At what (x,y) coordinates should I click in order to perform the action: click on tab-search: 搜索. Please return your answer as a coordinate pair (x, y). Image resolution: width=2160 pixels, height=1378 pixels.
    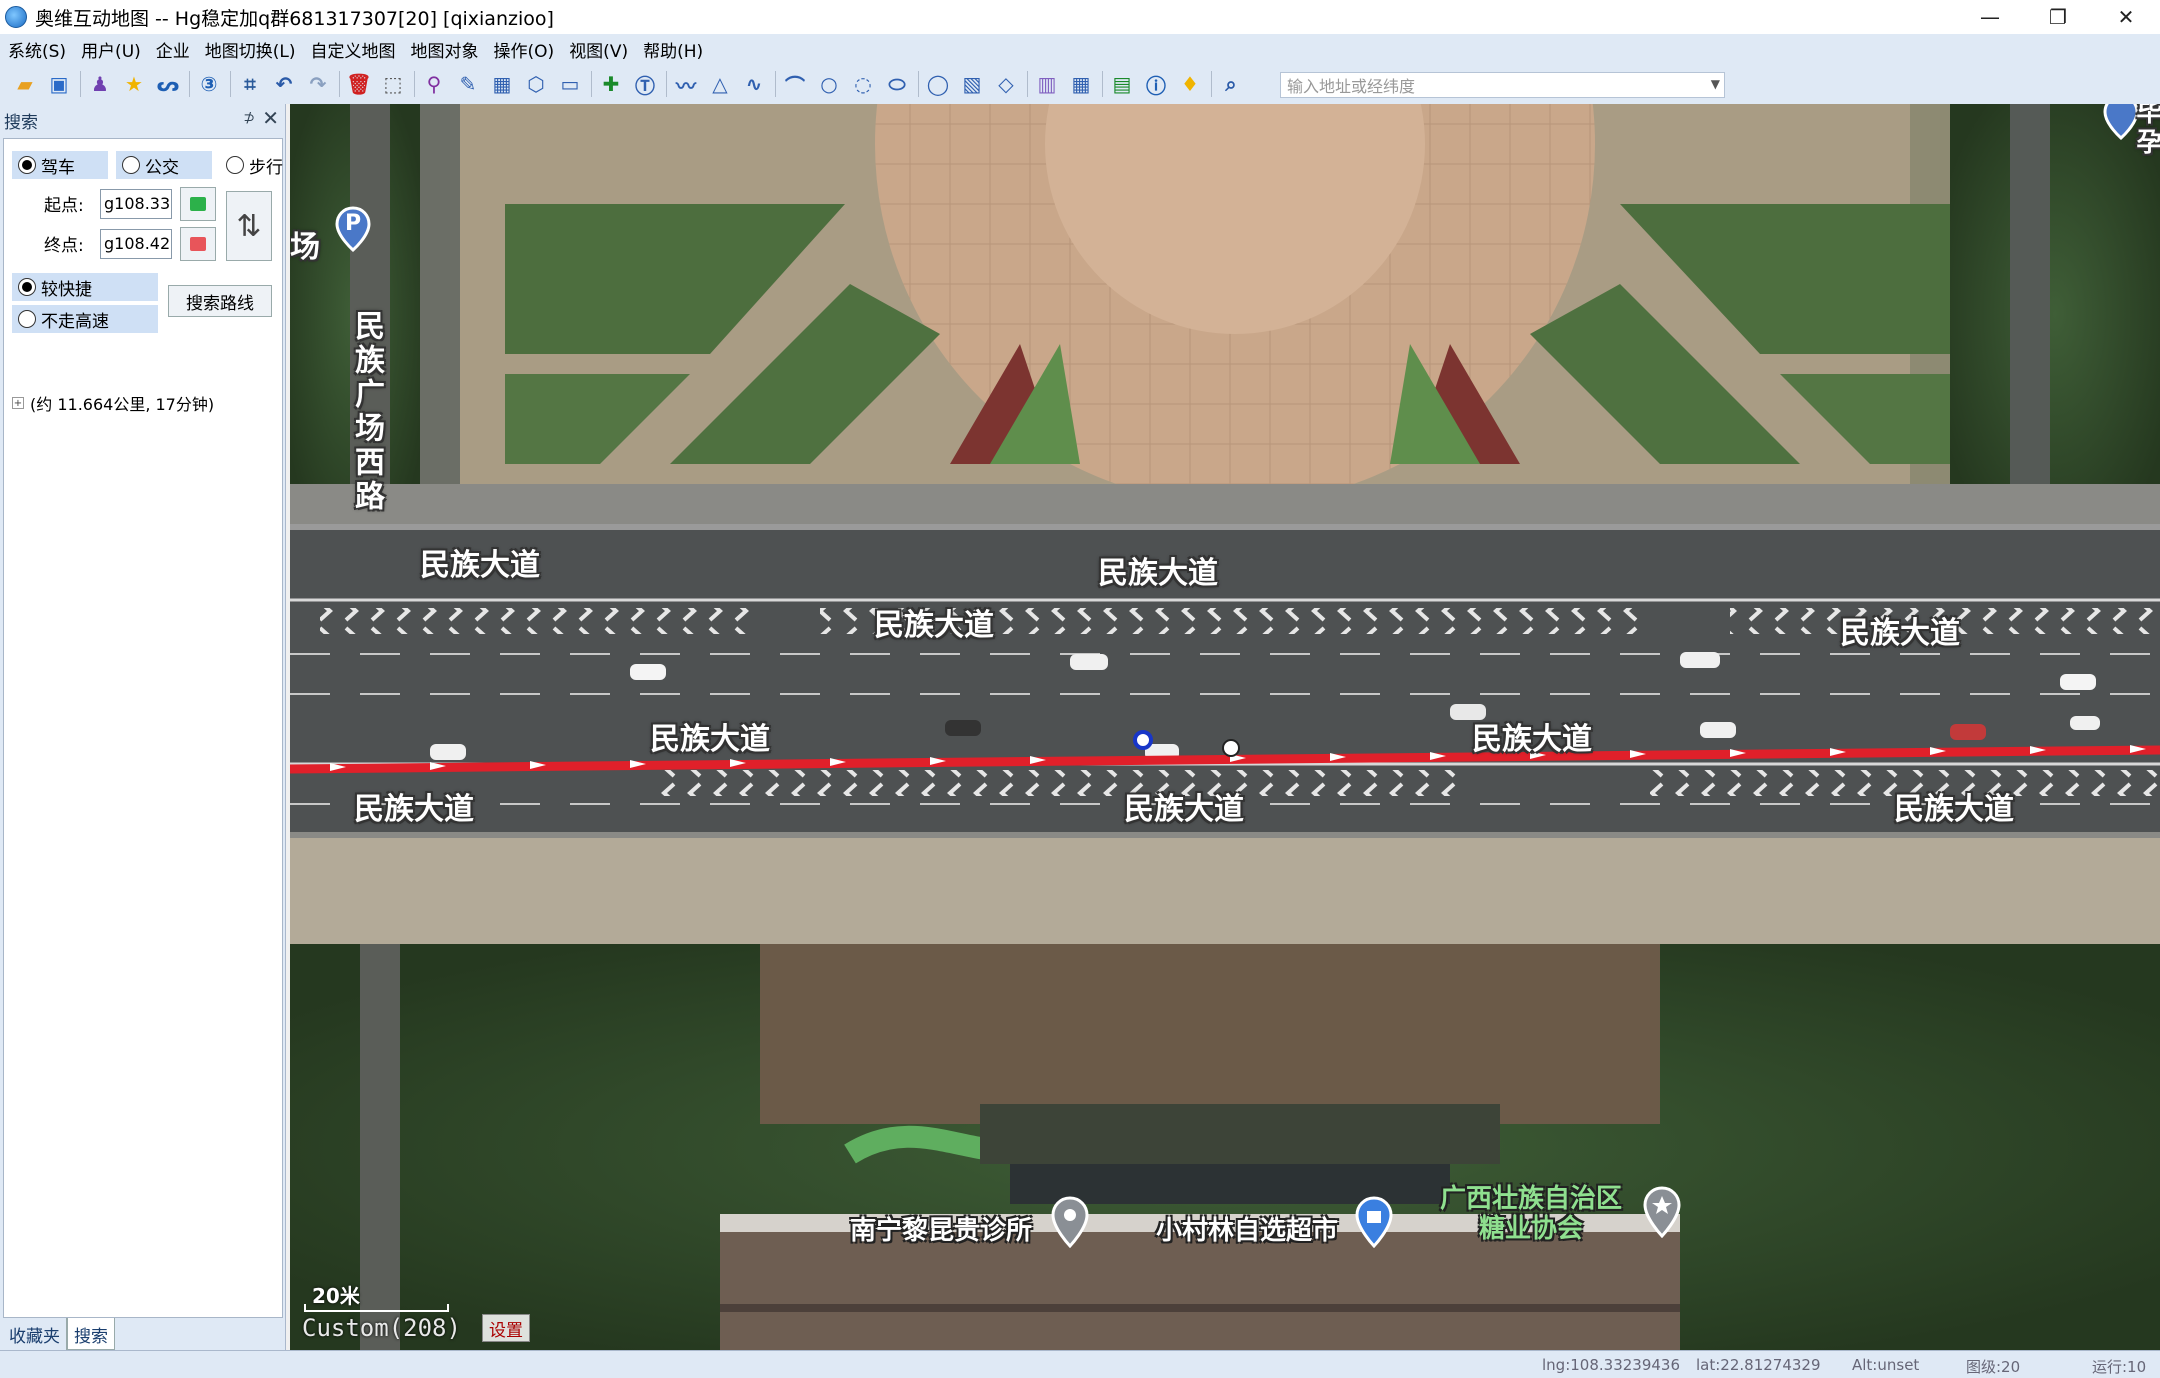
    Looking at the image, I should click on (91, 1334).